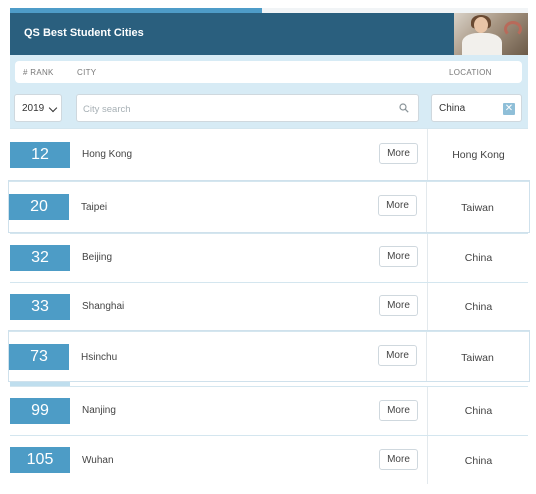 The width and height of the screenshot is (536, 494). I want to click on page-title: QS Best Student Cities, so click(84, 33).